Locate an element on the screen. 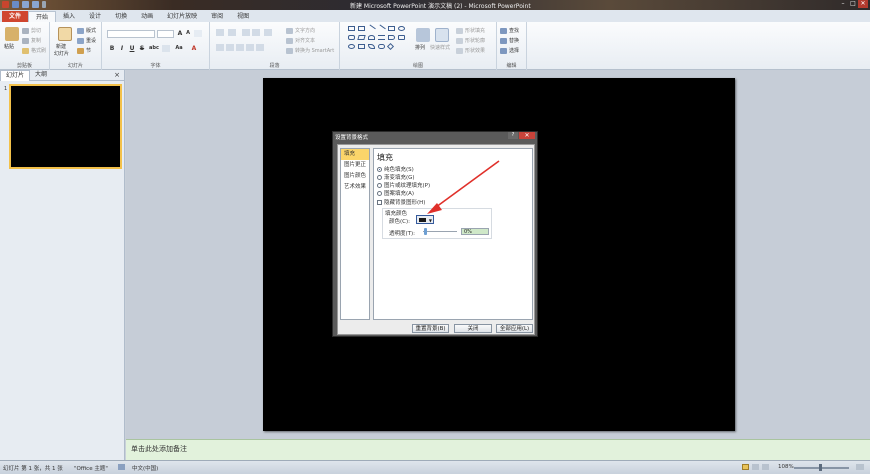 Image resolution: width=870 pixels, height=474 pixels. callout-shape-icon is located at coordinates (401, 37).